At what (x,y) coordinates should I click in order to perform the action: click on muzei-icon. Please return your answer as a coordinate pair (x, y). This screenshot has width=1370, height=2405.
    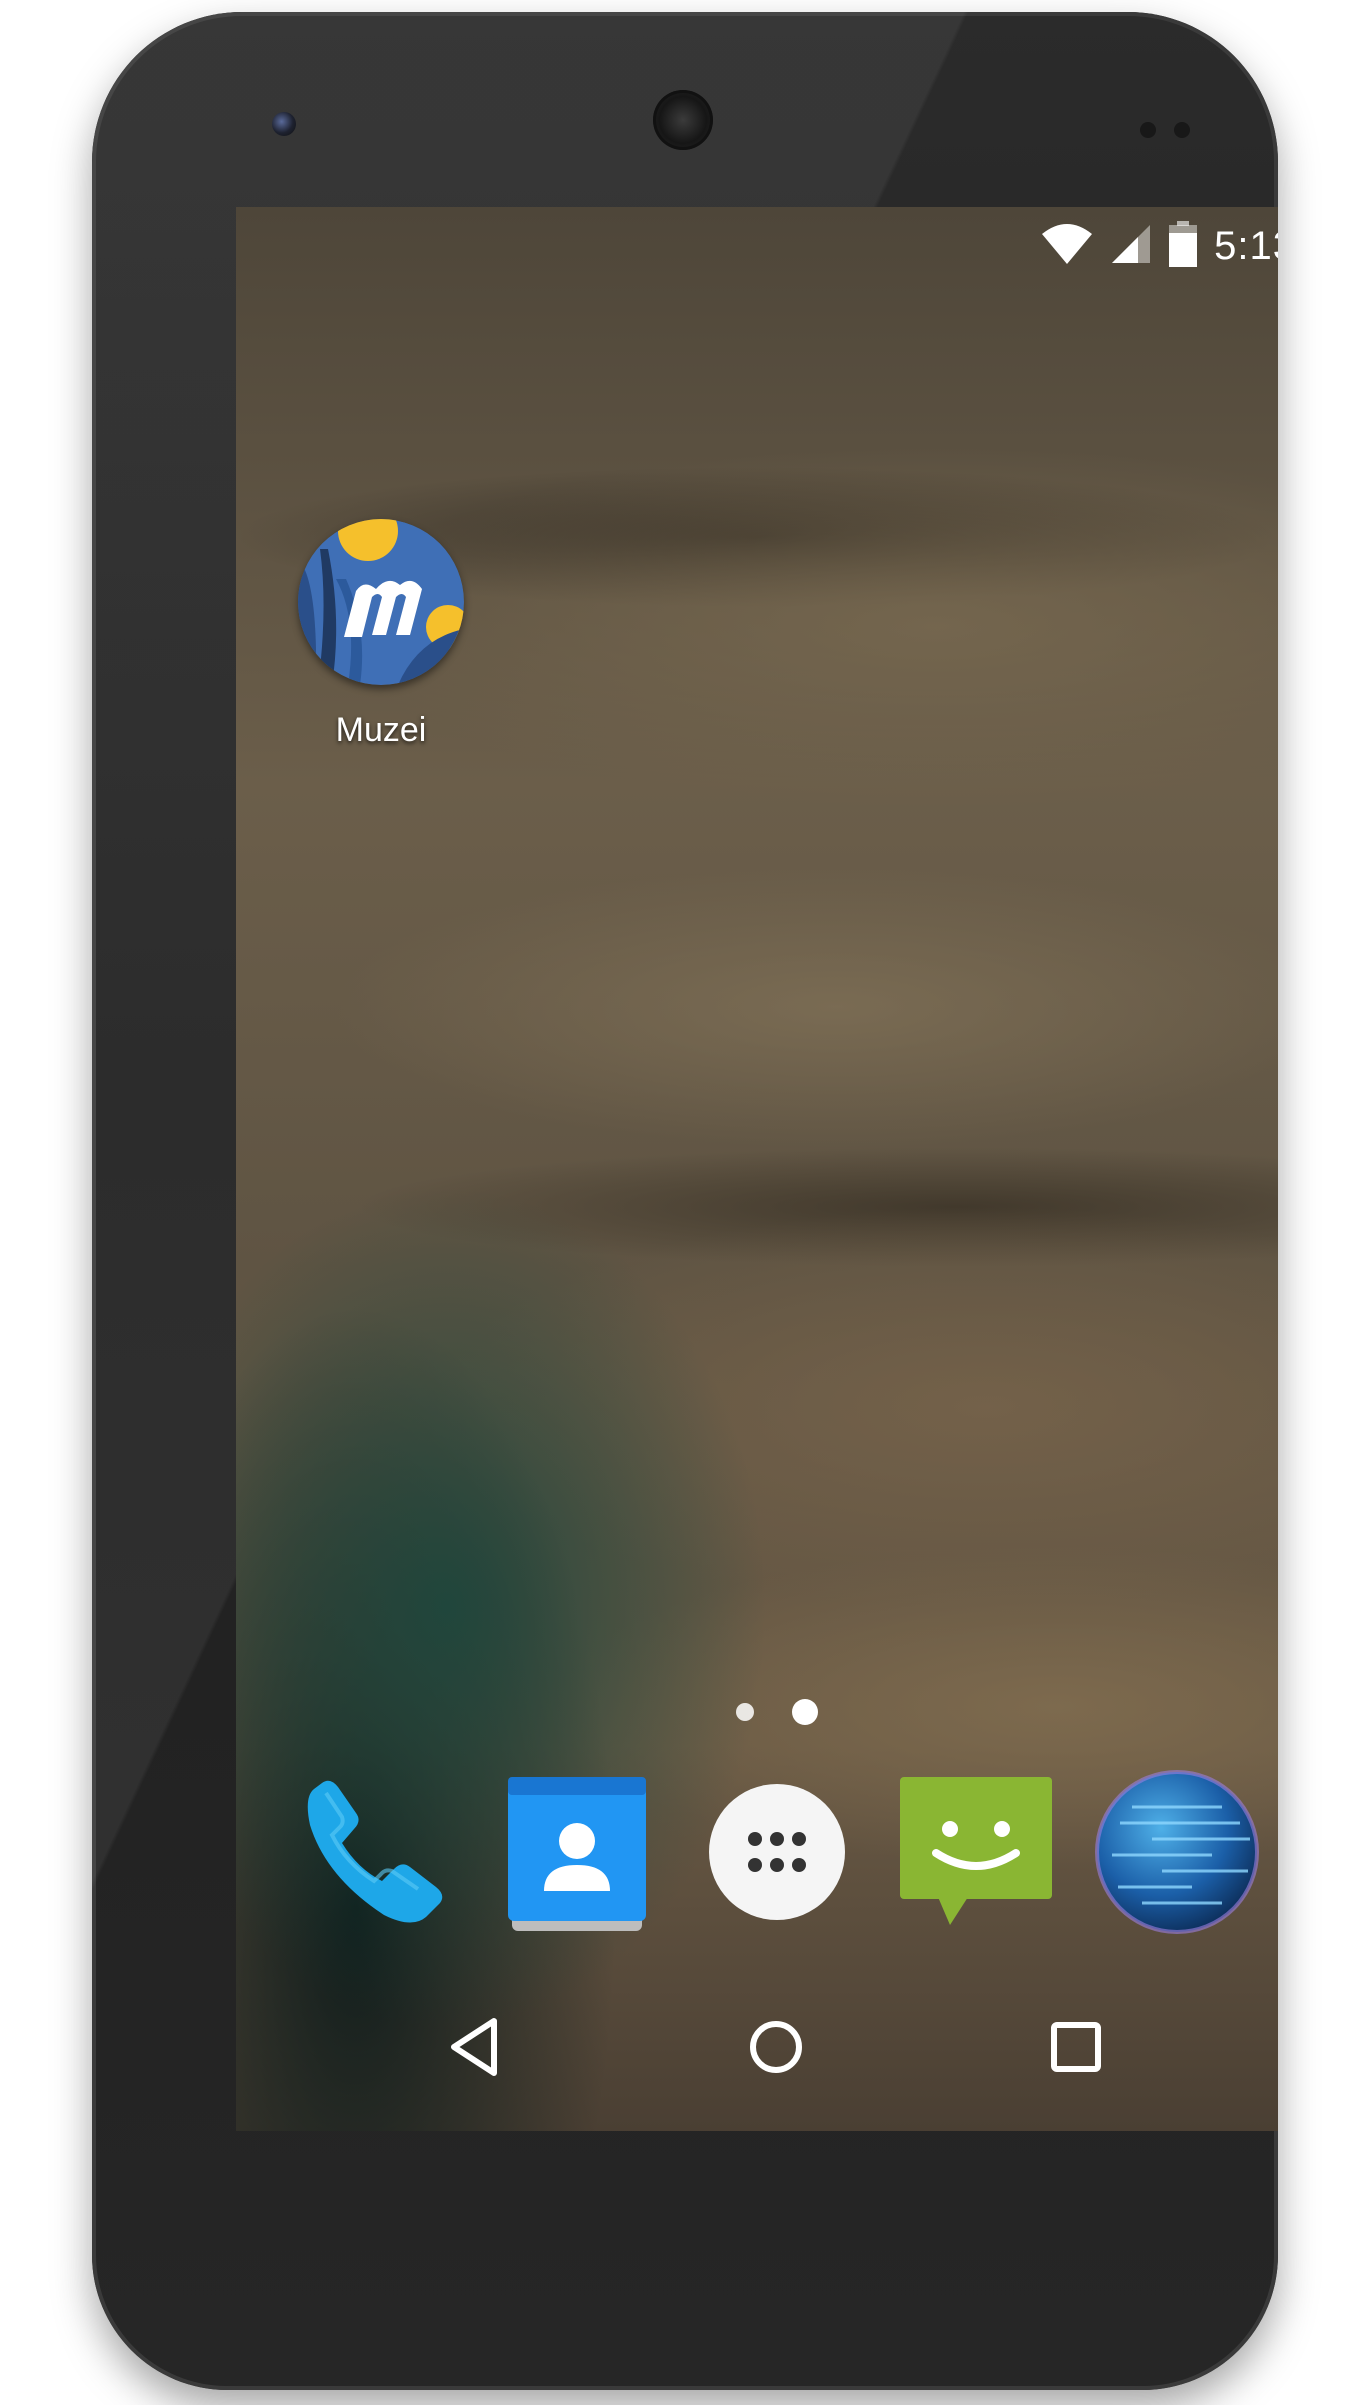
    Looking at the image, I should click on (381, 602).